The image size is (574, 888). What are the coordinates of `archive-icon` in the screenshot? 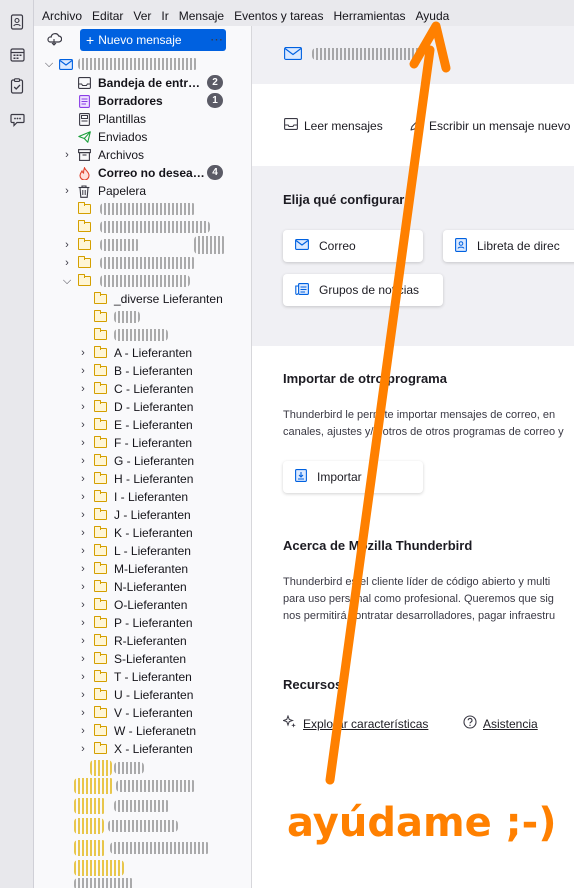 It's located at (84, 155).